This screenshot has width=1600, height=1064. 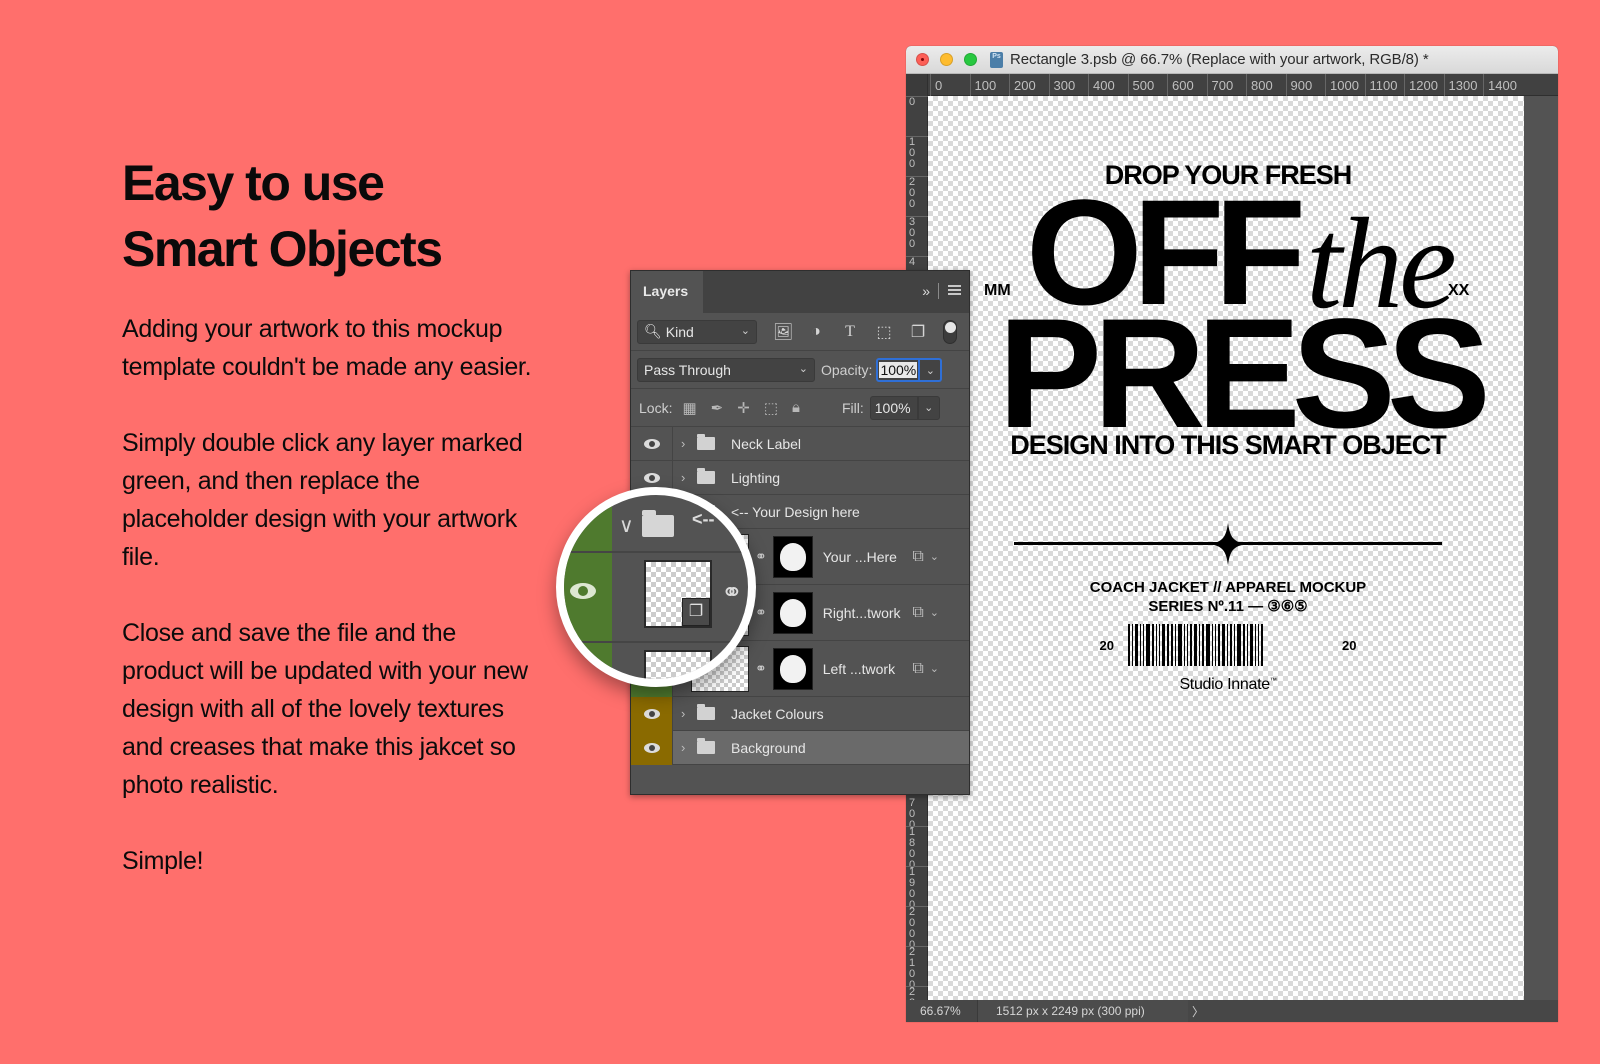 I want to click on ruler-tick-label: 400, so click(x=1101, y=85).